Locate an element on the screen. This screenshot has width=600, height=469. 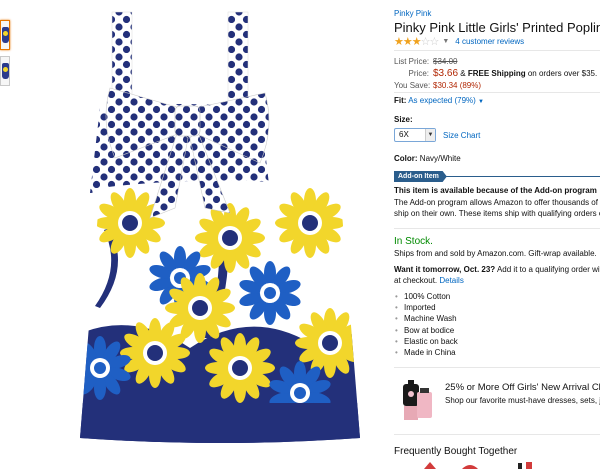
color-row: Color: Navy/White is located at coordinates (427, 158).